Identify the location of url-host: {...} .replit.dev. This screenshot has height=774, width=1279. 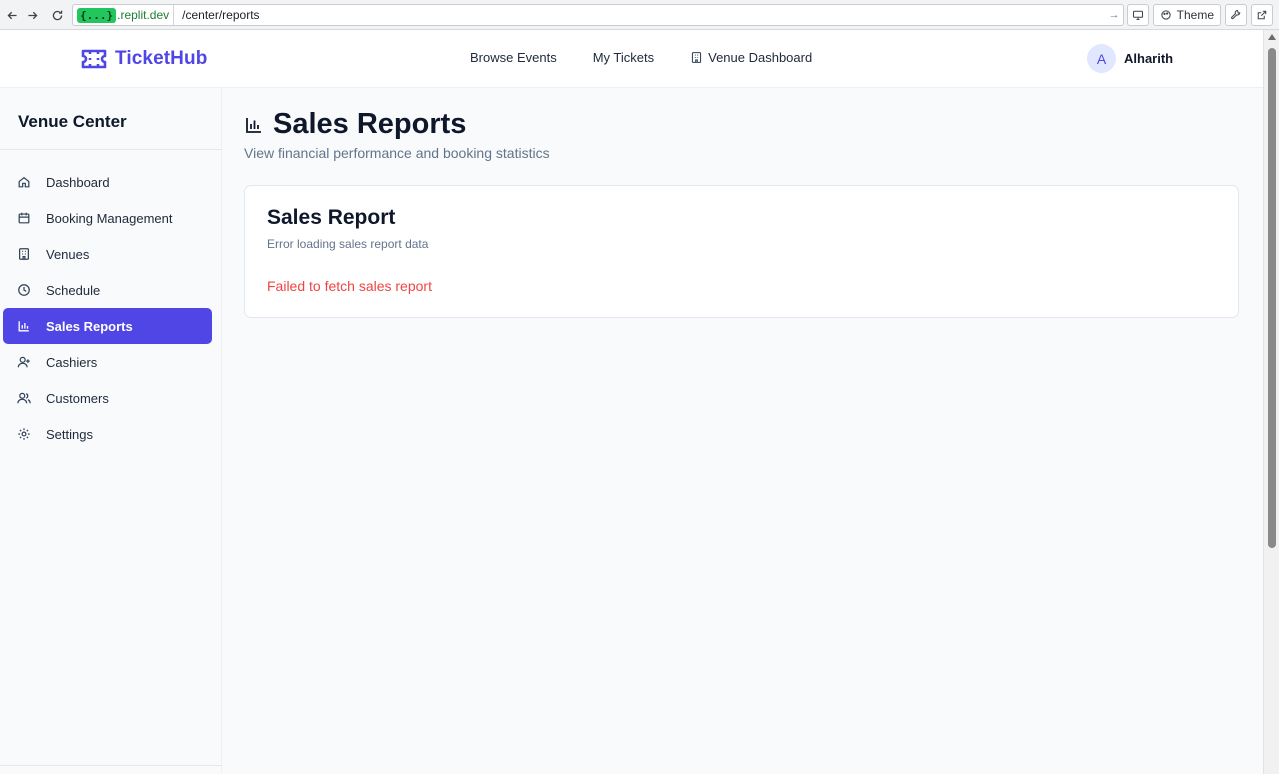
(124, 15).